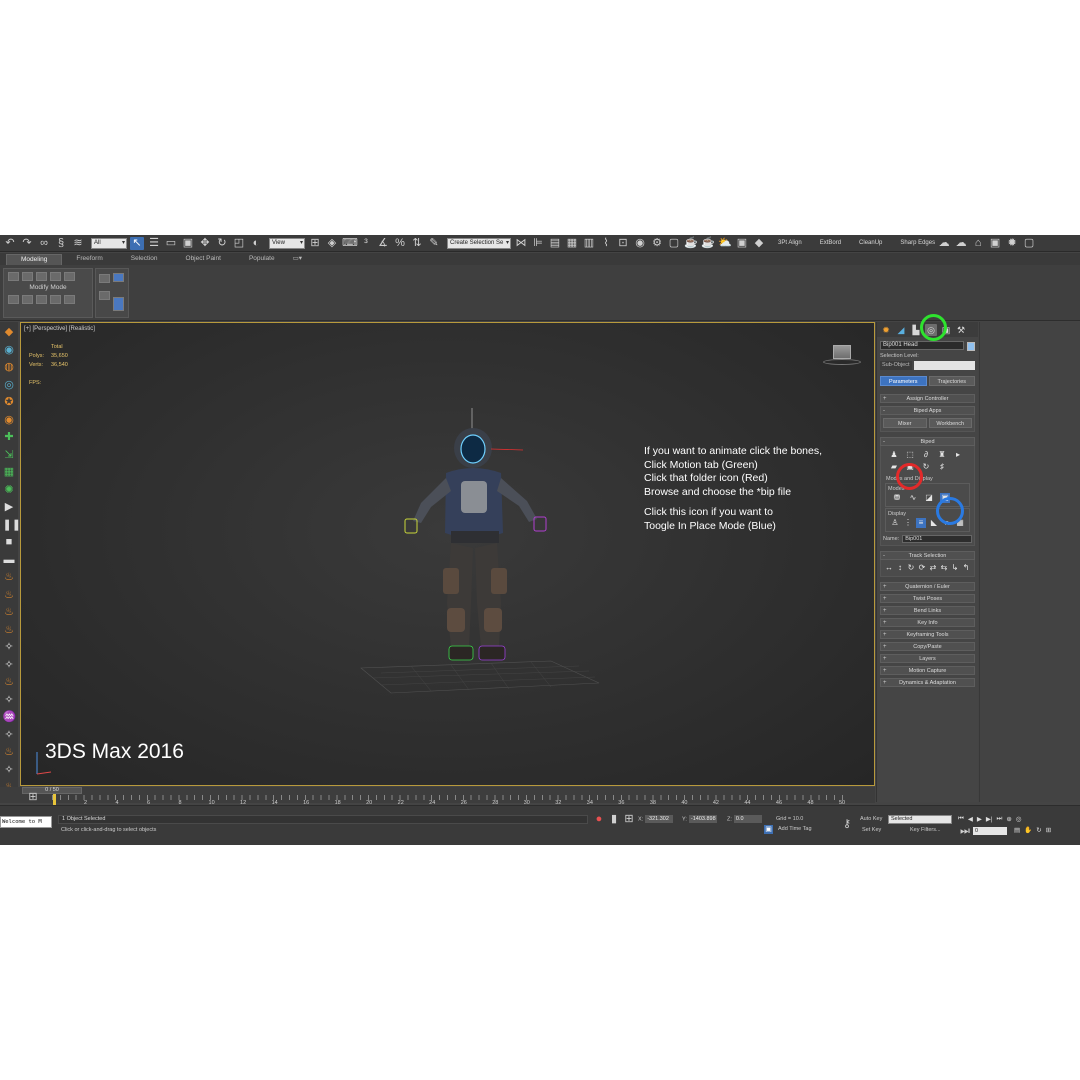 Image resolution: width=1080 pixels, height=1080 pixels. What do you see at coordinates (927, 670) in the screenshot?
I see `motion-capture-rollout: Motion Capture` at bounding box center [927, 670].